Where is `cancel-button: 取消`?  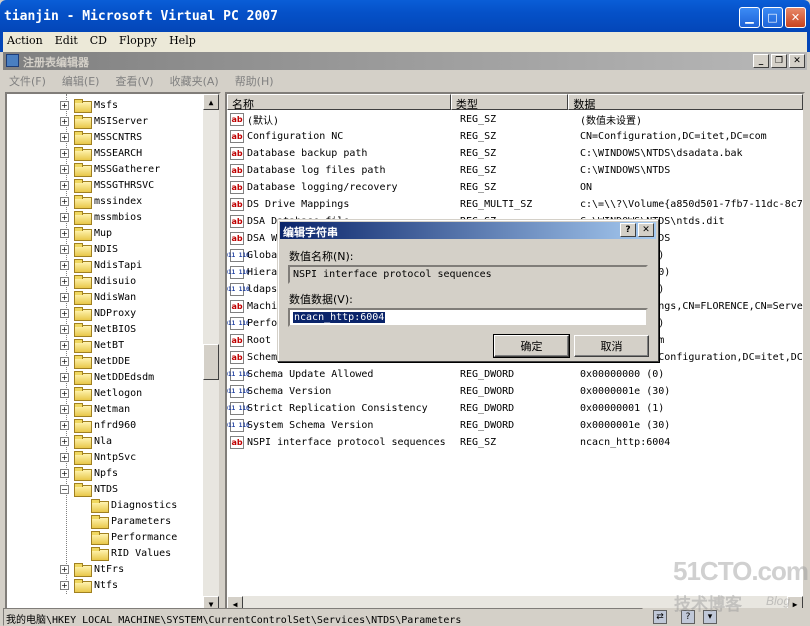 cancel-button: 取消 is located at coordinates (611, 346).